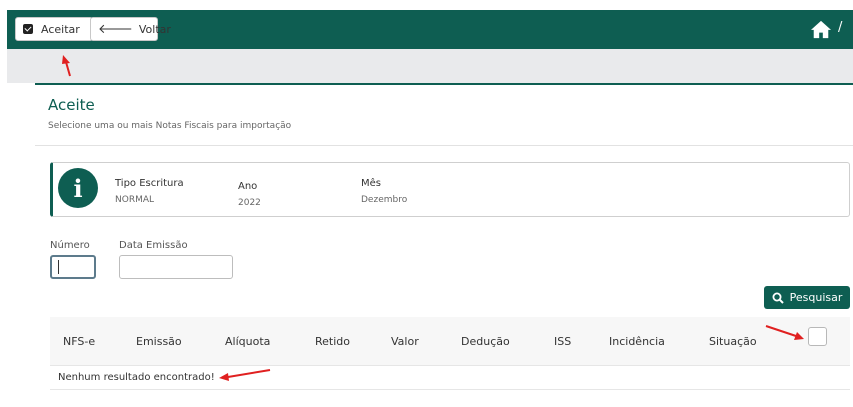 This screenshot has height=407, width=853. What do you see at coordinates (70, 245) in the screenshot?
I see `numero-label: Número` at bounding box center [70, 245].